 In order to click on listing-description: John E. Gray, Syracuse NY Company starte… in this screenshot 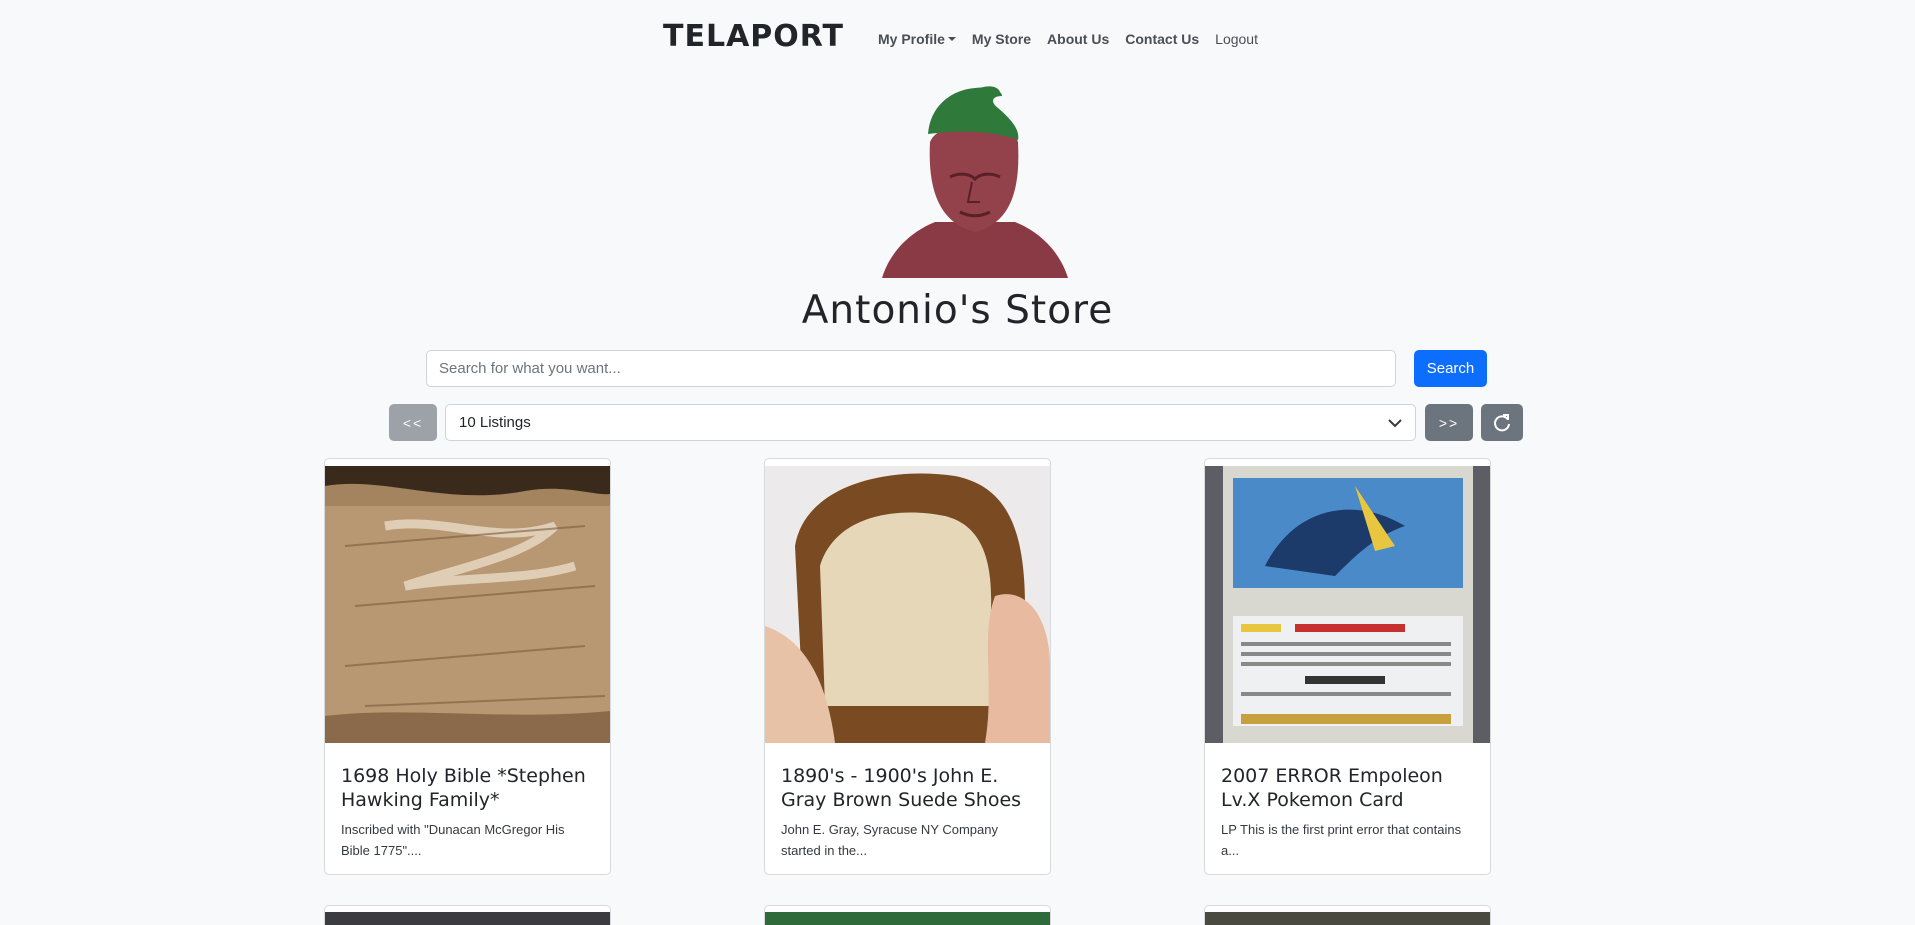, I will do `click(890, 840)`.